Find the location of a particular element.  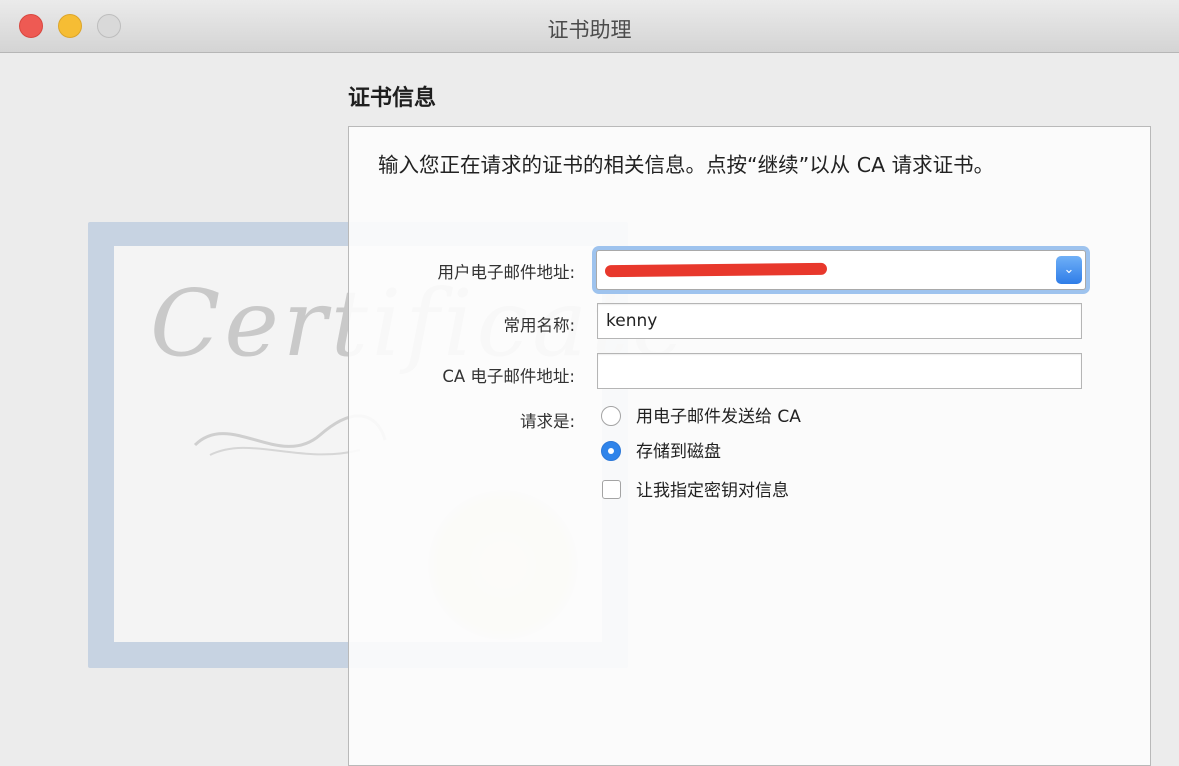

chevron-down-icon: ⌄ is located at coordinates (1069, 270).